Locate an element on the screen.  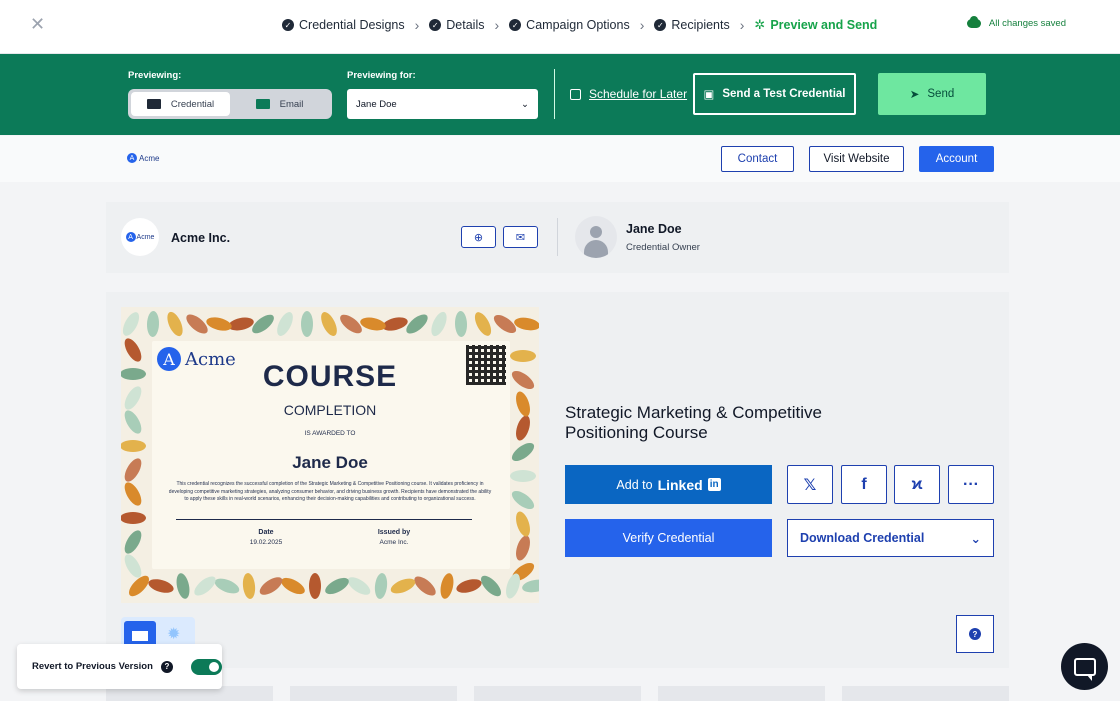
add-to-linkedin-button: Add to Linked in is located at coordinates (668, 484).